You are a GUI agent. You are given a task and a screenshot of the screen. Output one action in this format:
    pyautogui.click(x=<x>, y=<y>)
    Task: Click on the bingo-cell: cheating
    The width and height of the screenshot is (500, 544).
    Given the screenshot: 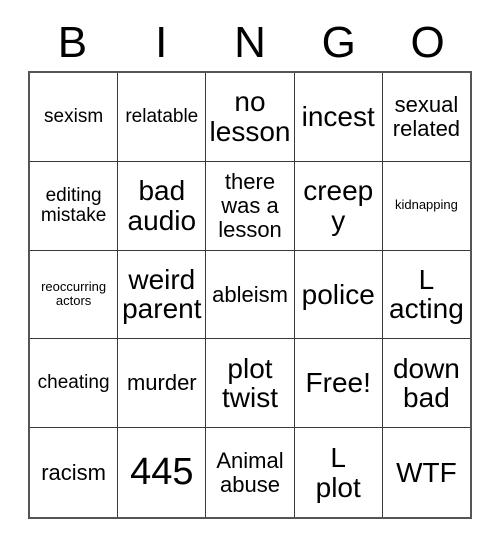 What is the action you would take?
    pyautogui.click(x=74, y=384)
    